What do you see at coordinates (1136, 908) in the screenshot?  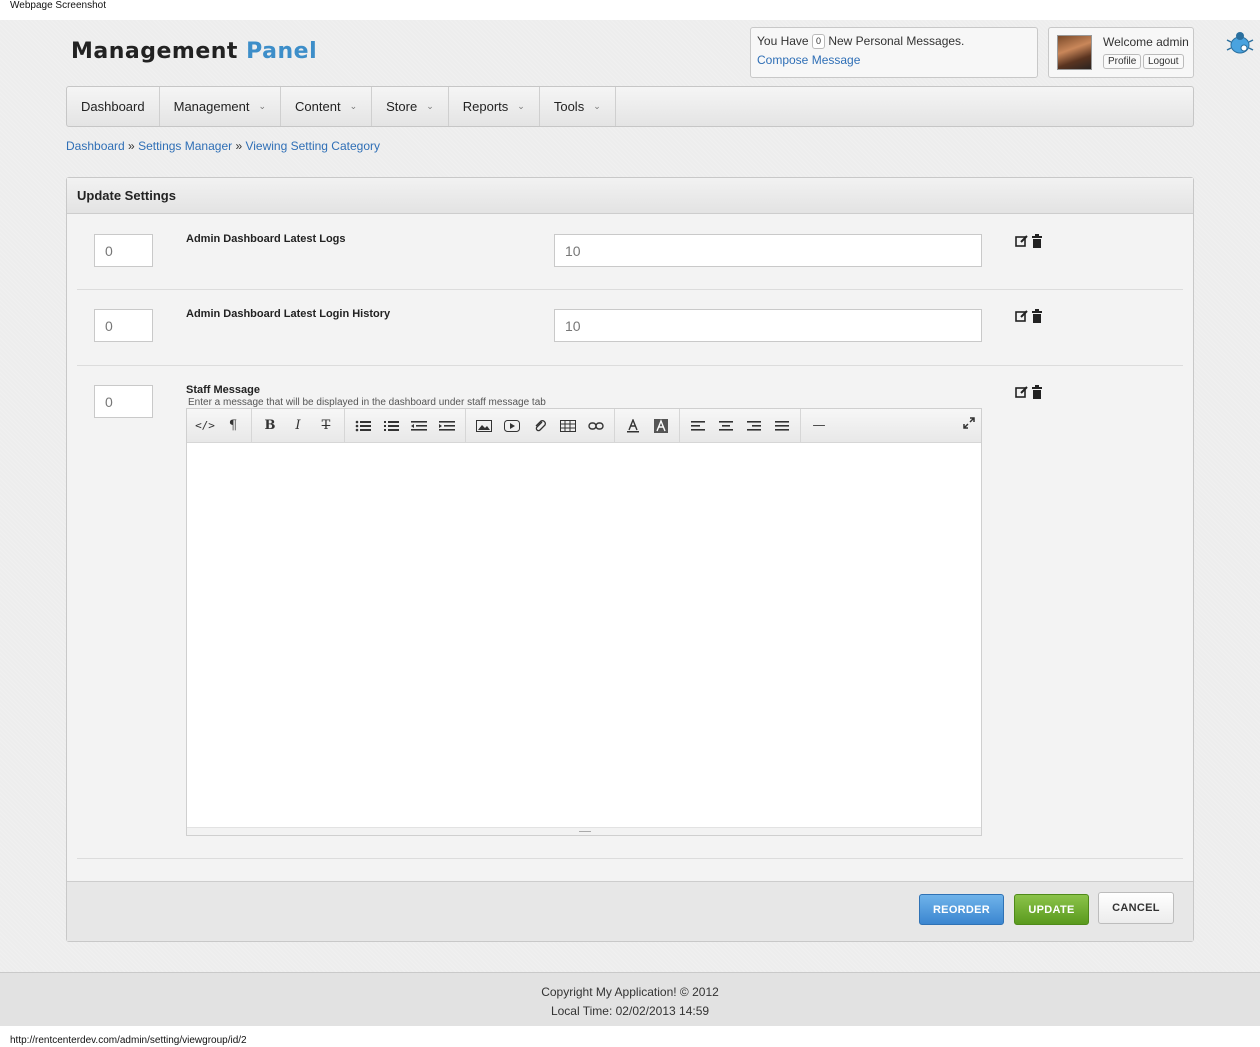 I see `cancel-button: CANCEL` at bounding box center [1136, 908].